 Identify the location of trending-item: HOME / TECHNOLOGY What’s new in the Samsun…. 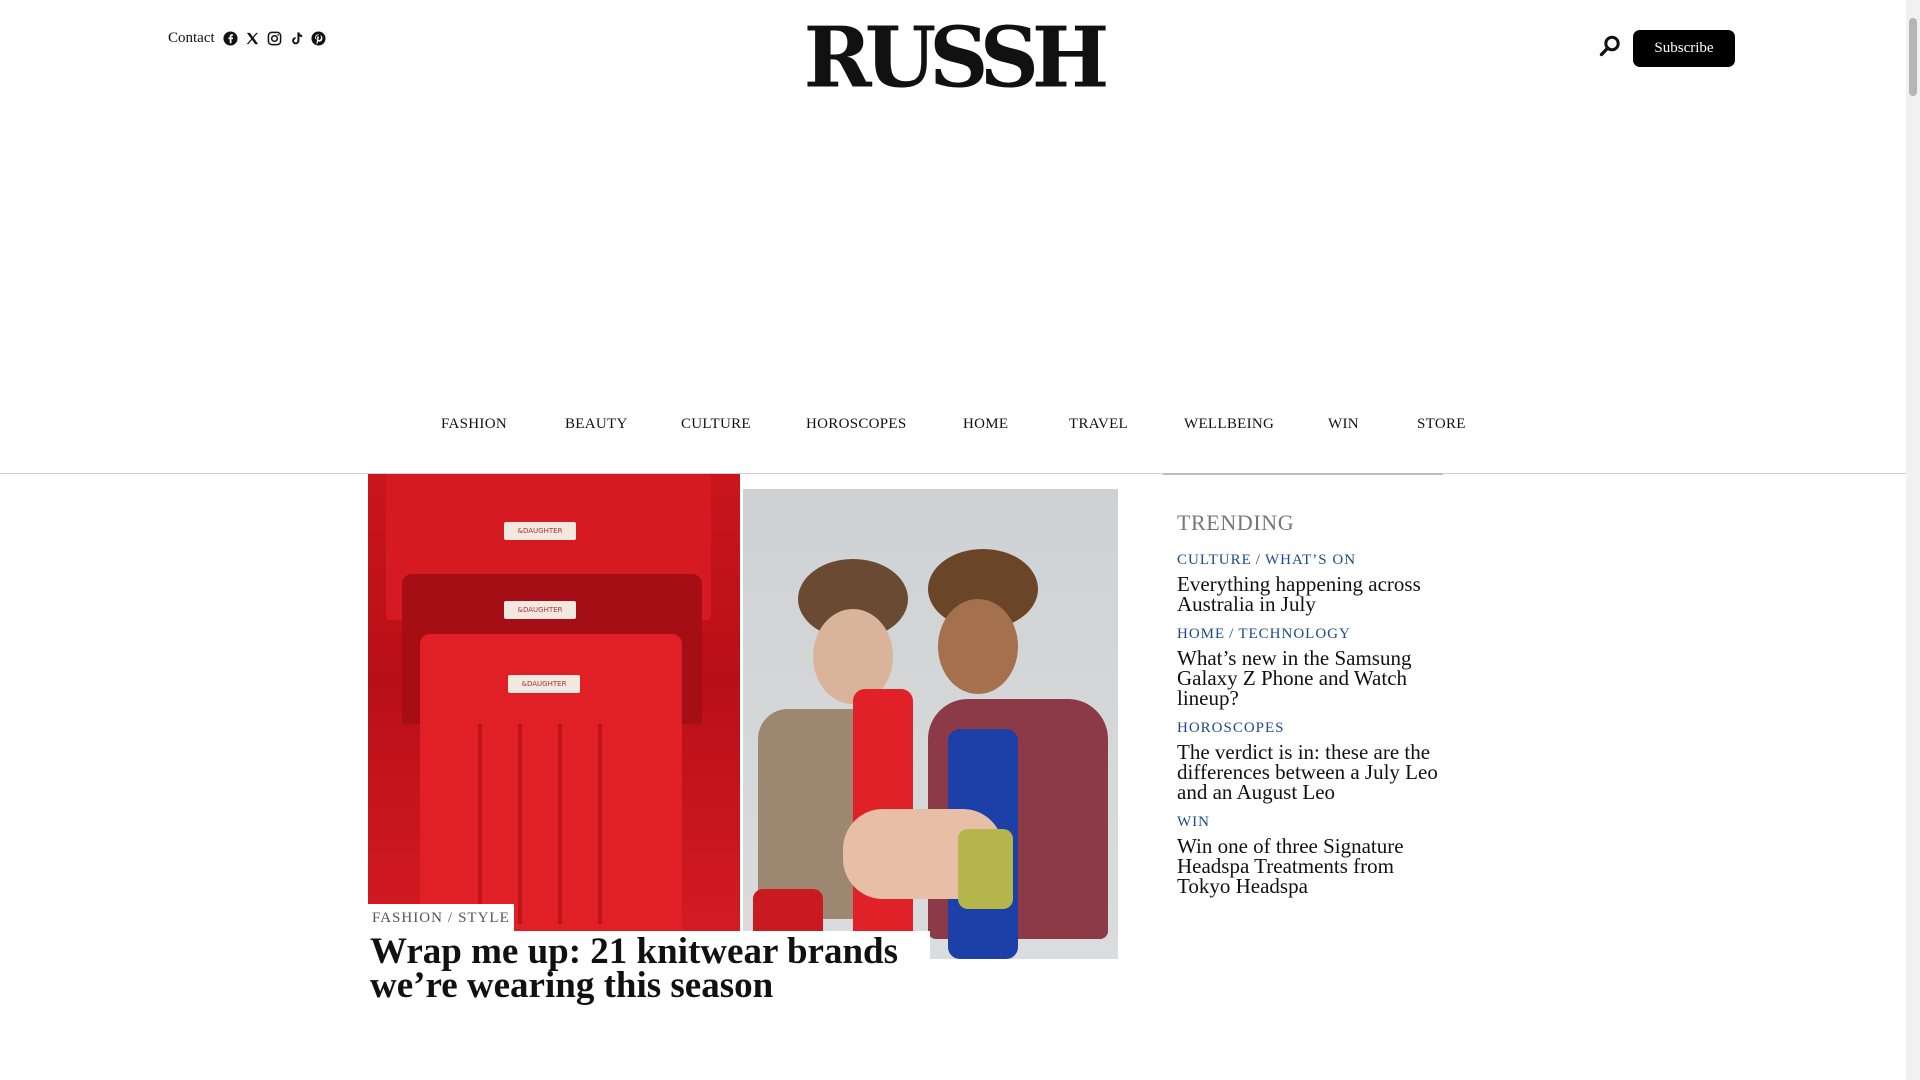
(1312, 667).